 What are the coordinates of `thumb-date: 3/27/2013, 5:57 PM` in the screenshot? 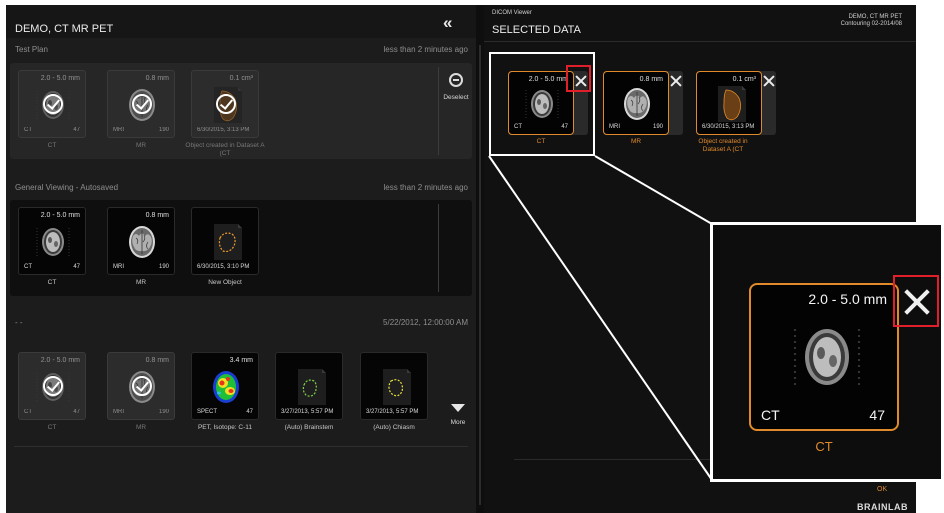 It's located at (307, 412).